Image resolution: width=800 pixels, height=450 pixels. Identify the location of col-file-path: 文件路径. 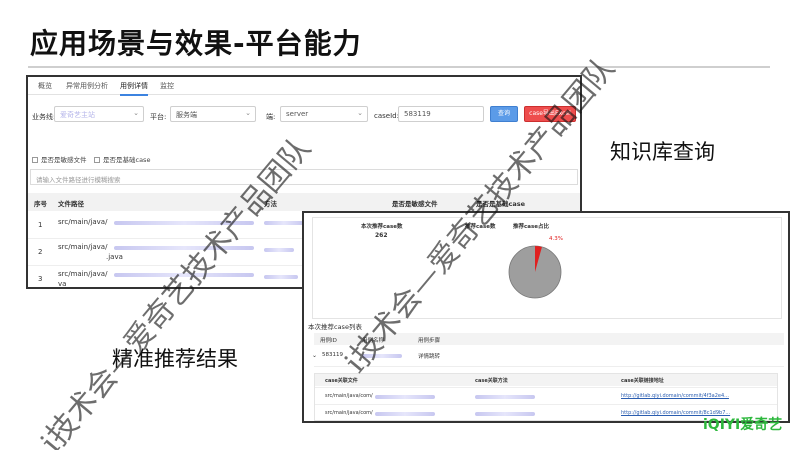
(71, 204).